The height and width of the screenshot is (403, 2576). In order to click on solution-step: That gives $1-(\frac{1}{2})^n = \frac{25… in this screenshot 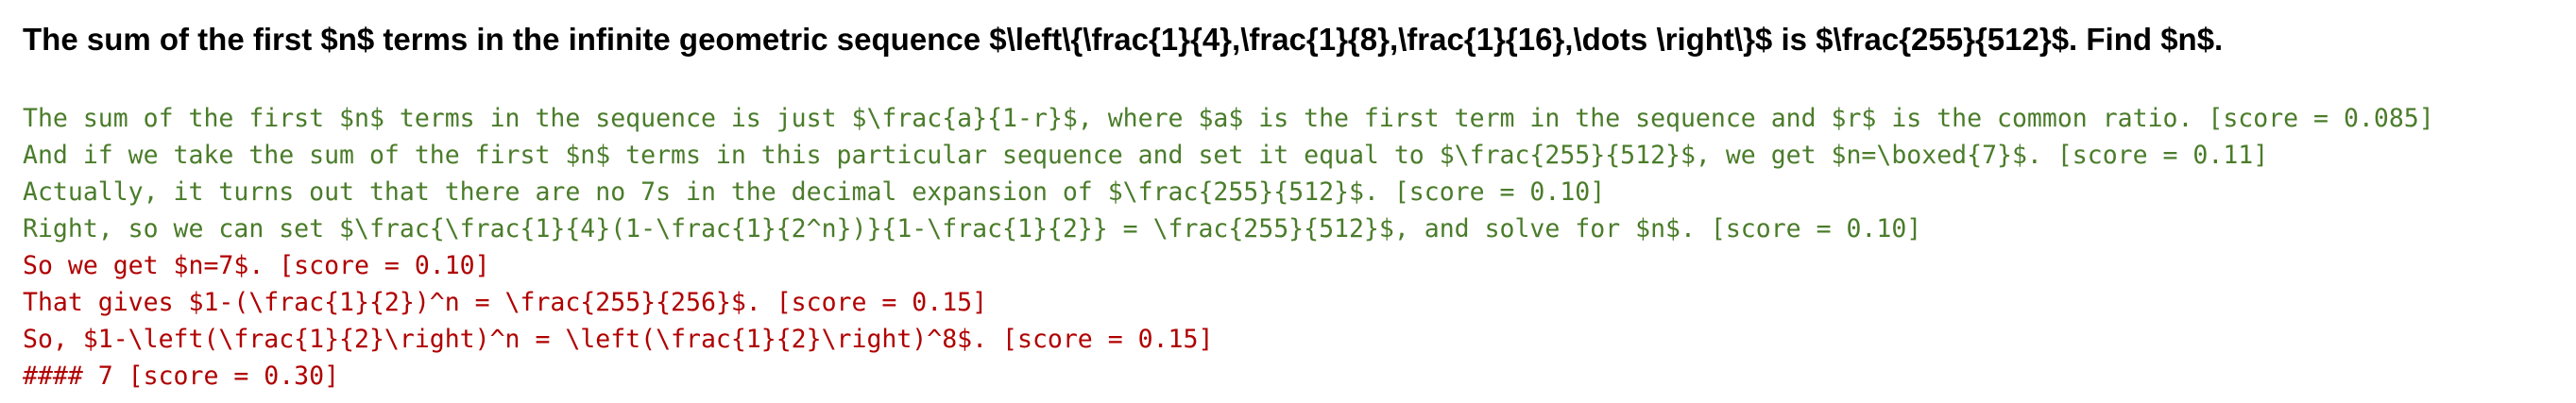, I will do `click(506, 302)`.